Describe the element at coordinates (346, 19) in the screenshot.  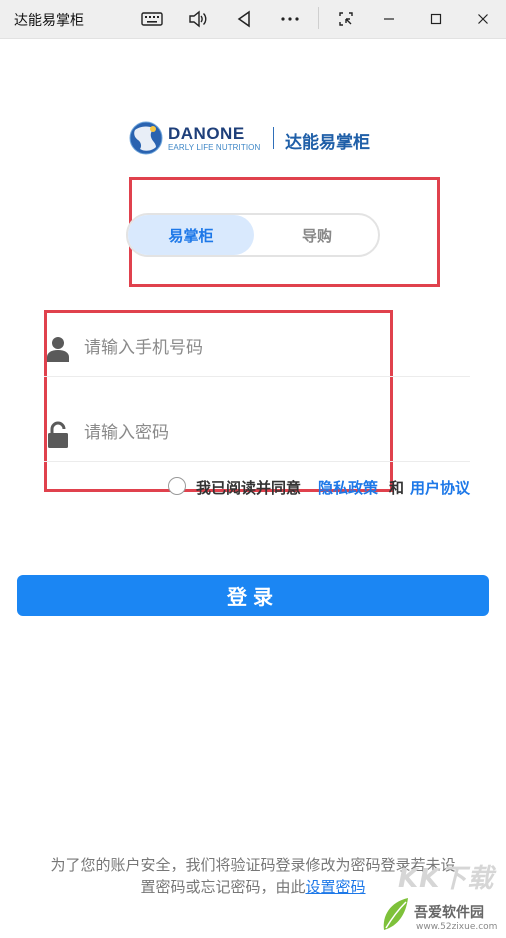
I see `snip-icon` at that location.